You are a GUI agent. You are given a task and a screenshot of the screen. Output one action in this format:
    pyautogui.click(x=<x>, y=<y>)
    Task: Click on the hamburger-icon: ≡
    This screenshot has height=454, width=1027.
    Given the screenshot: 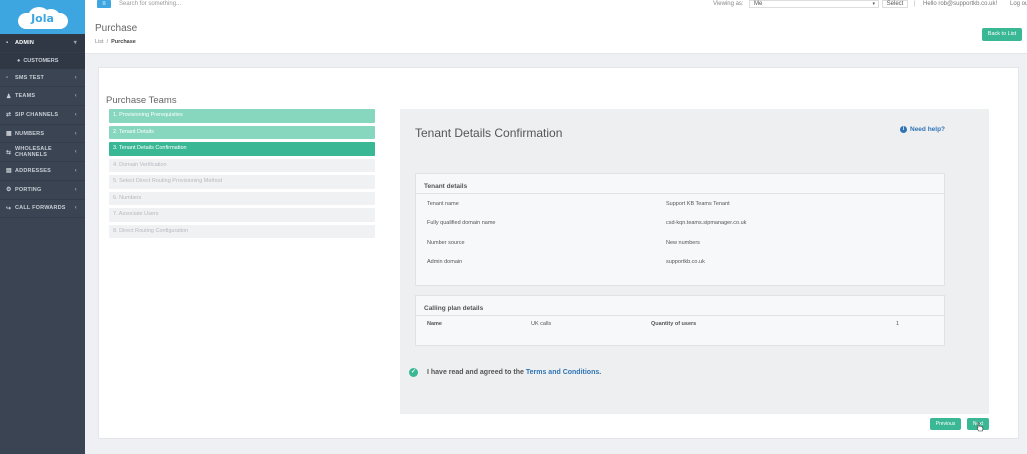 What is the action you would take?
    pyautogui.click(x=104, y=4)
    